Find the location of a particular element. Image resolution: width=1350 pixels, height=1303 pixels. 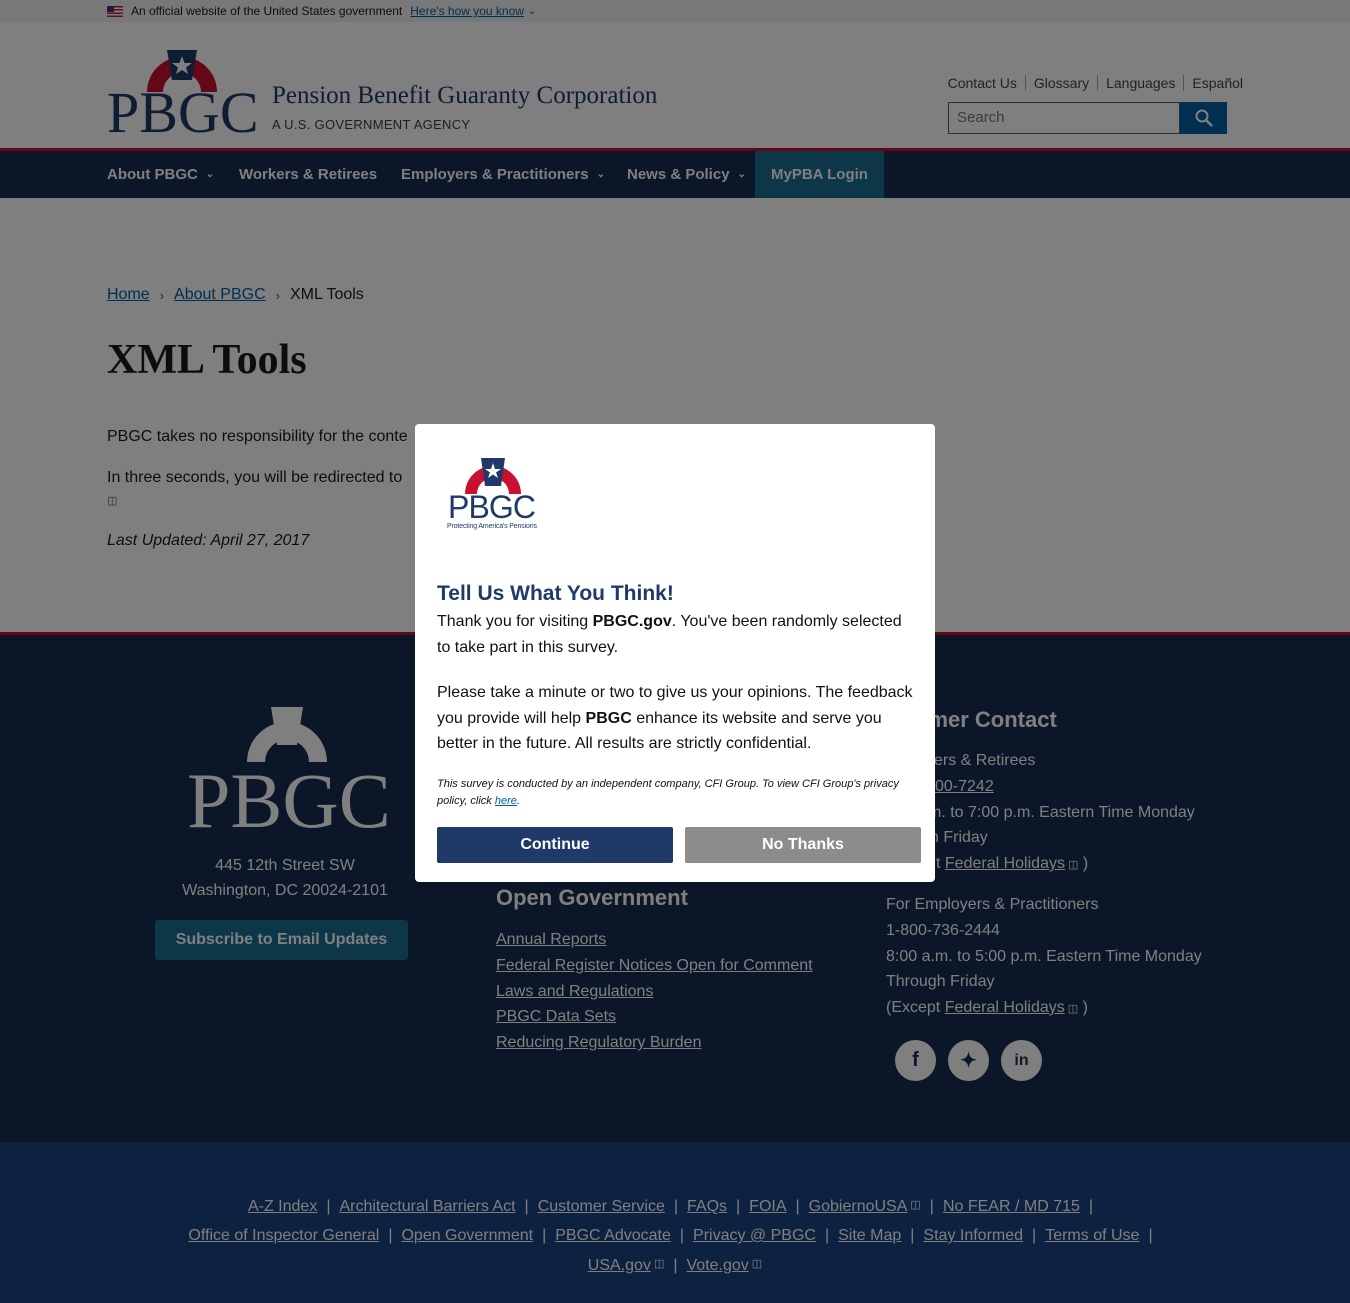

modal-pbgc-logo: PBGC Protecting America's Pensions is located at coordinates (492, 494).